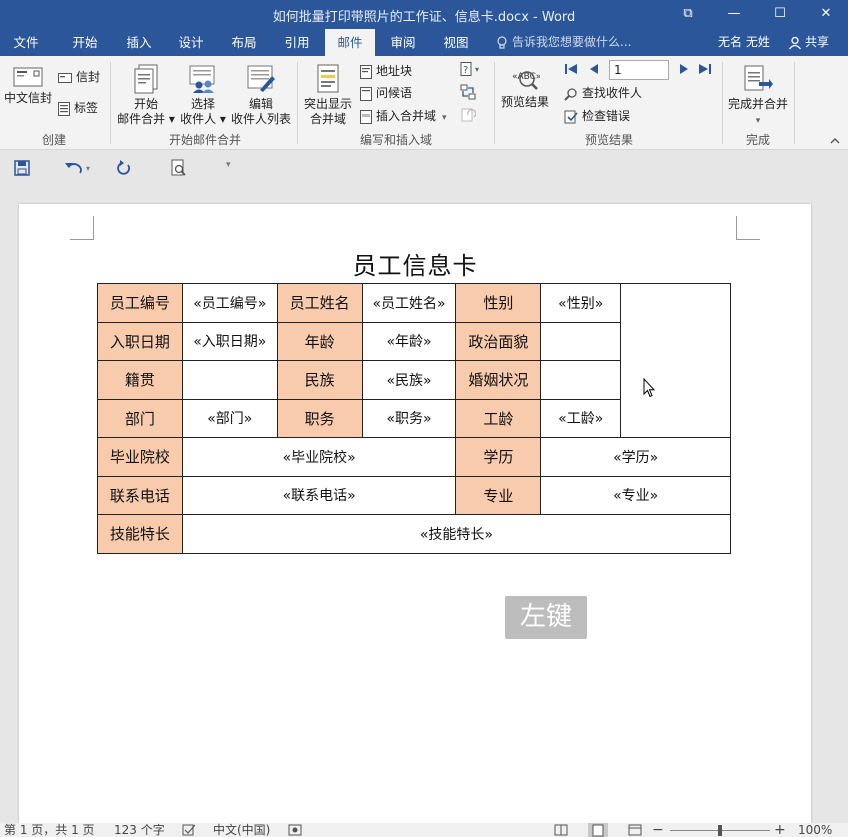  What do you see at coordinates (494, 103) in the screenshot?
I see `group-separator` at bounding box center [494, 103].